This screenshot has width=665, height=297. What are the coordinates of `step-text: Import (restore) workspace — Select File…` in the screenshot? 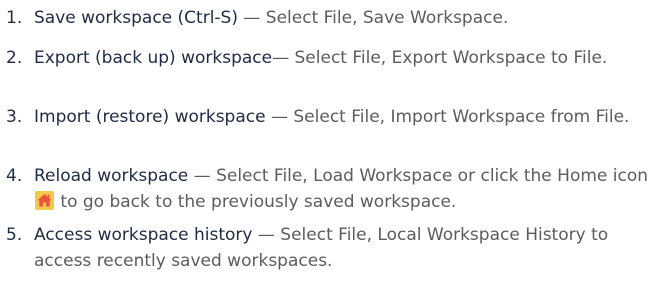 It's located at (346, 117).